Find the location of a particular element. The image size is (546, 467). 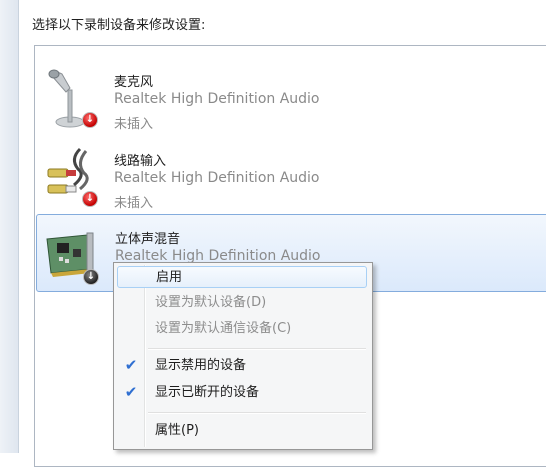

window-left-edge is located at coordinates (9, 226).